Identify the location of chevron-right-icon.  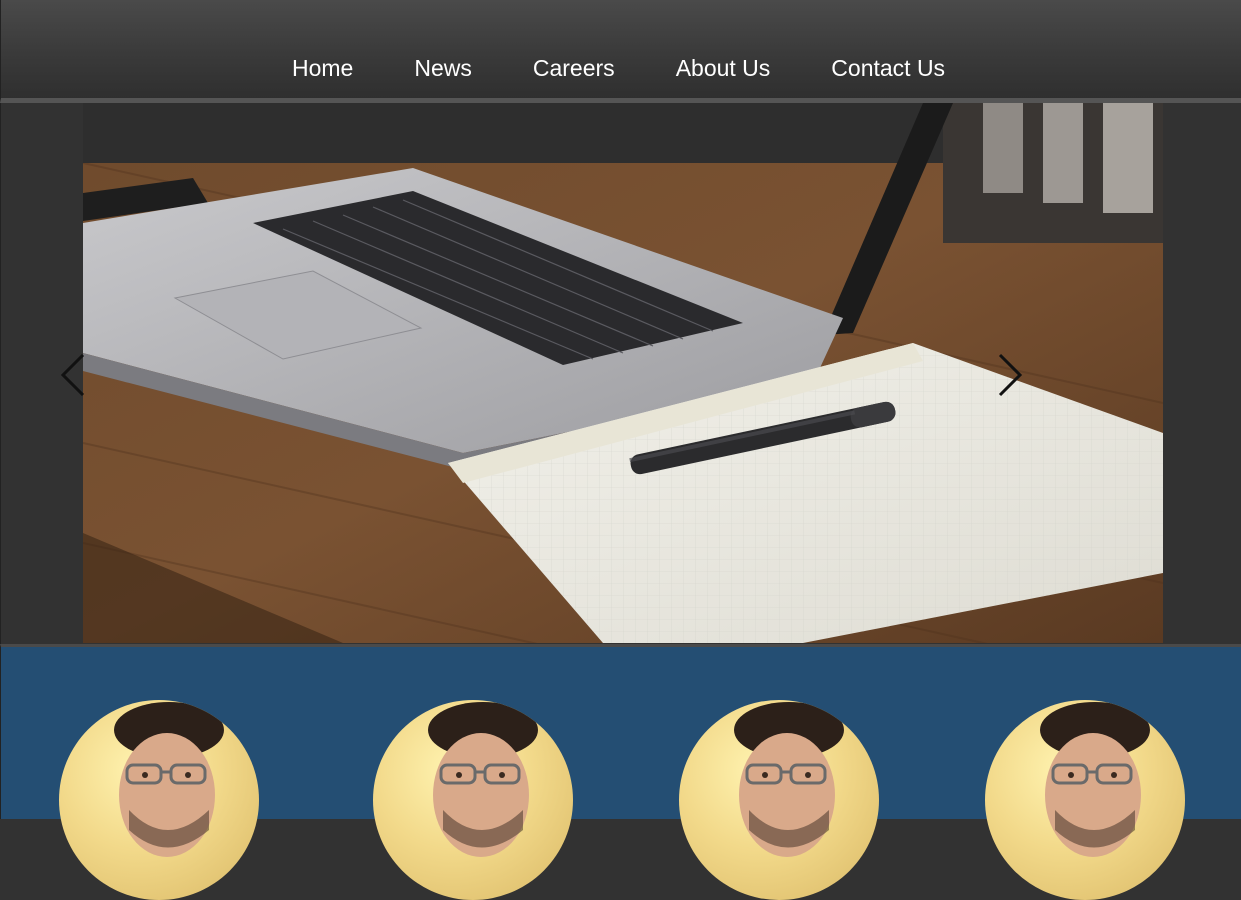
(1010, 375).